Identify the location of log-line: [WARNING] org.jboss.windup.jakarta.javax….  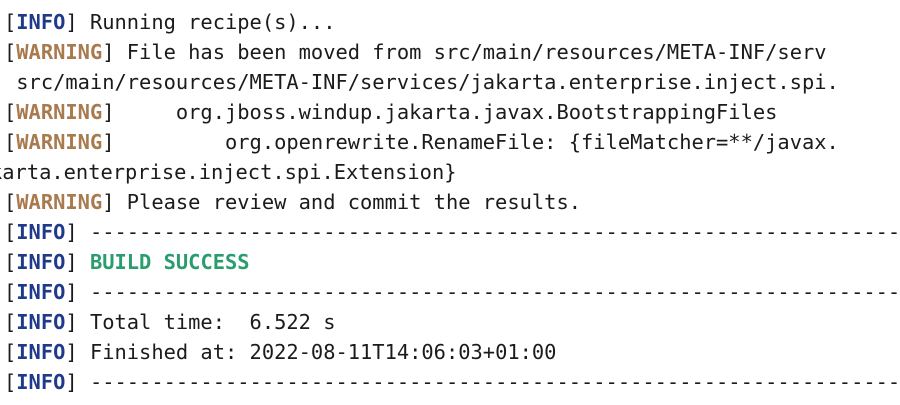
(452, 112).